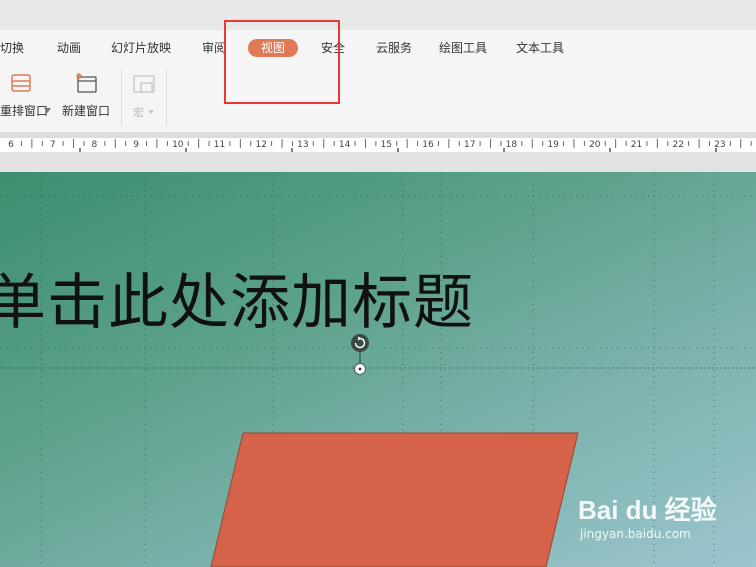 The height and width of the screenshot is (567, 756). I want to click on tab-slideshow: 幻灯片放映, so click(141, 48).